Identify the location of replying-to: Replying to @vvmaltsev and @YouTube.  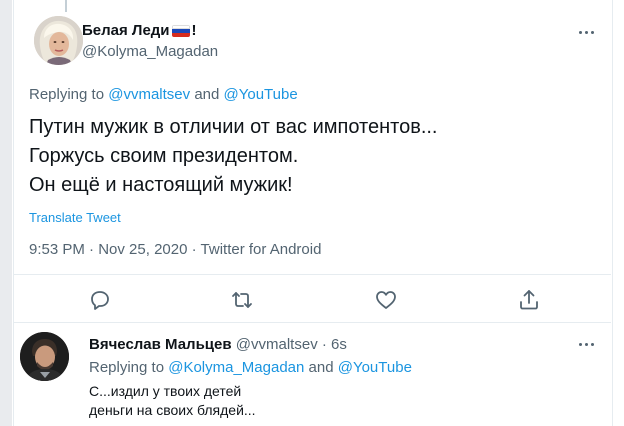
(163, 94).